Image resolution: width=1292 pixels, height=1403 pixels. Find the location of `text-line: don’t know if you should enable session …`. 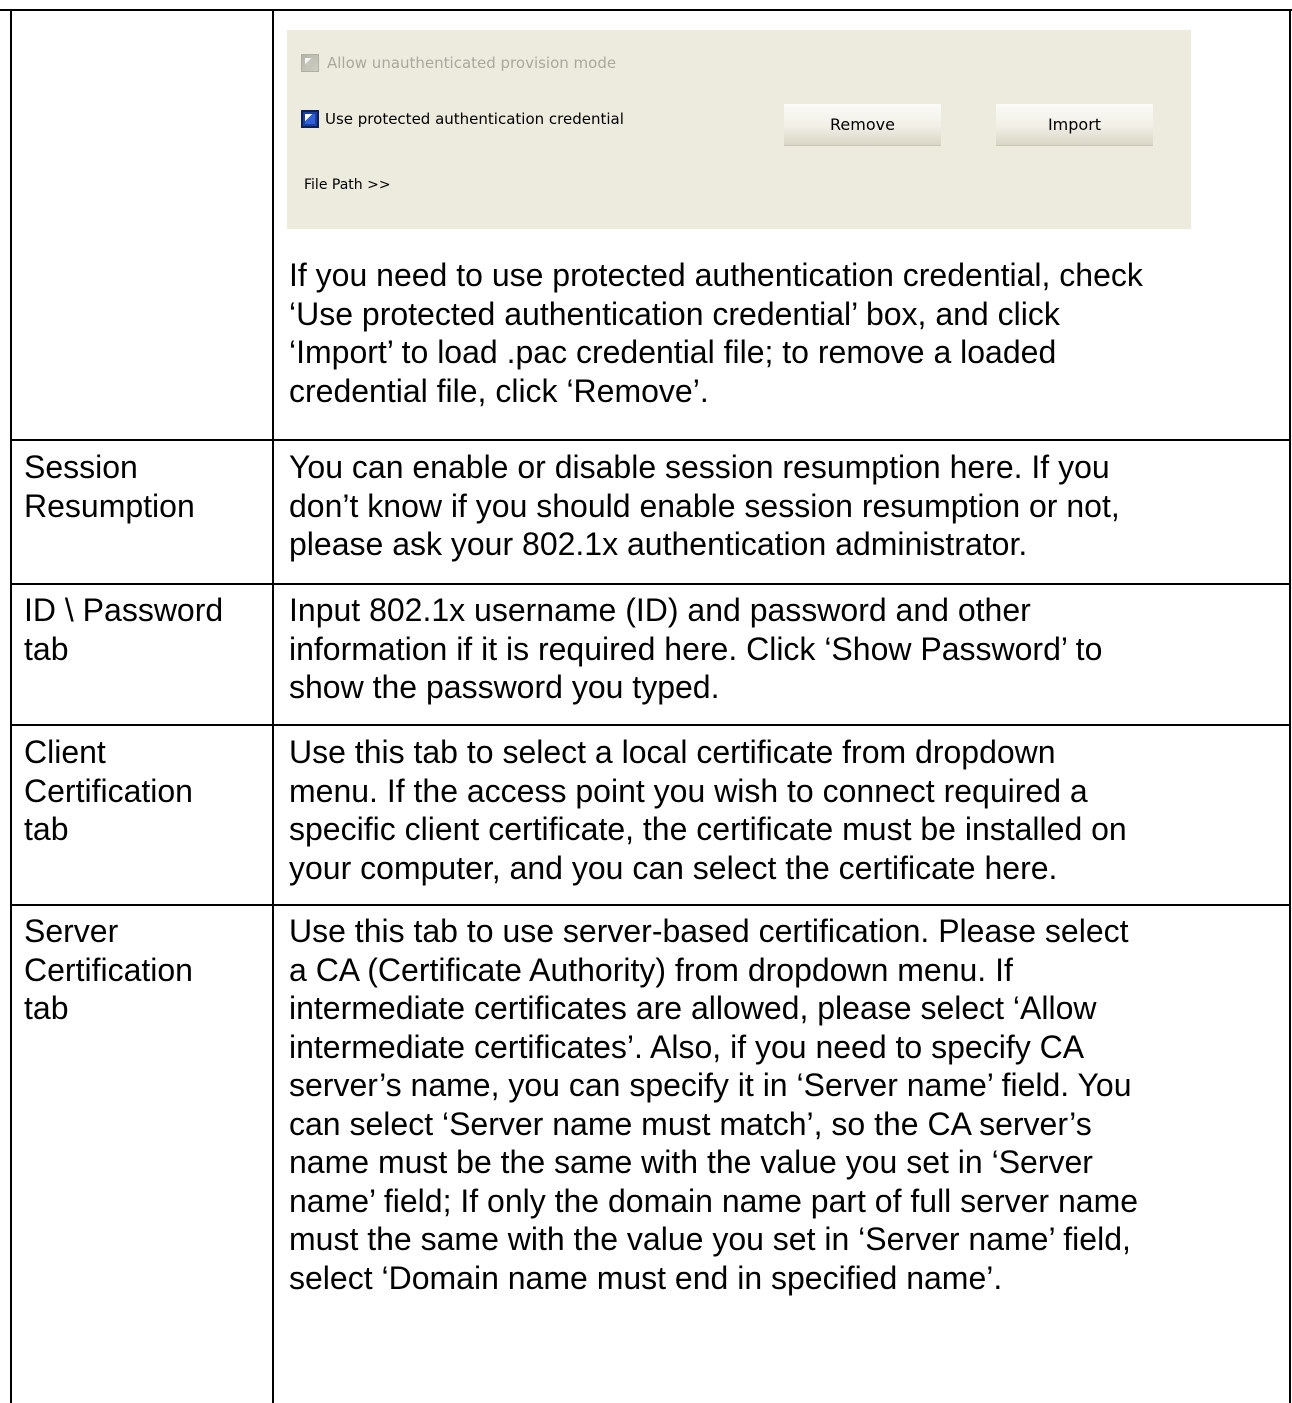

text-line: don’t know if you should enable session … is located at coordinates (704, 505).